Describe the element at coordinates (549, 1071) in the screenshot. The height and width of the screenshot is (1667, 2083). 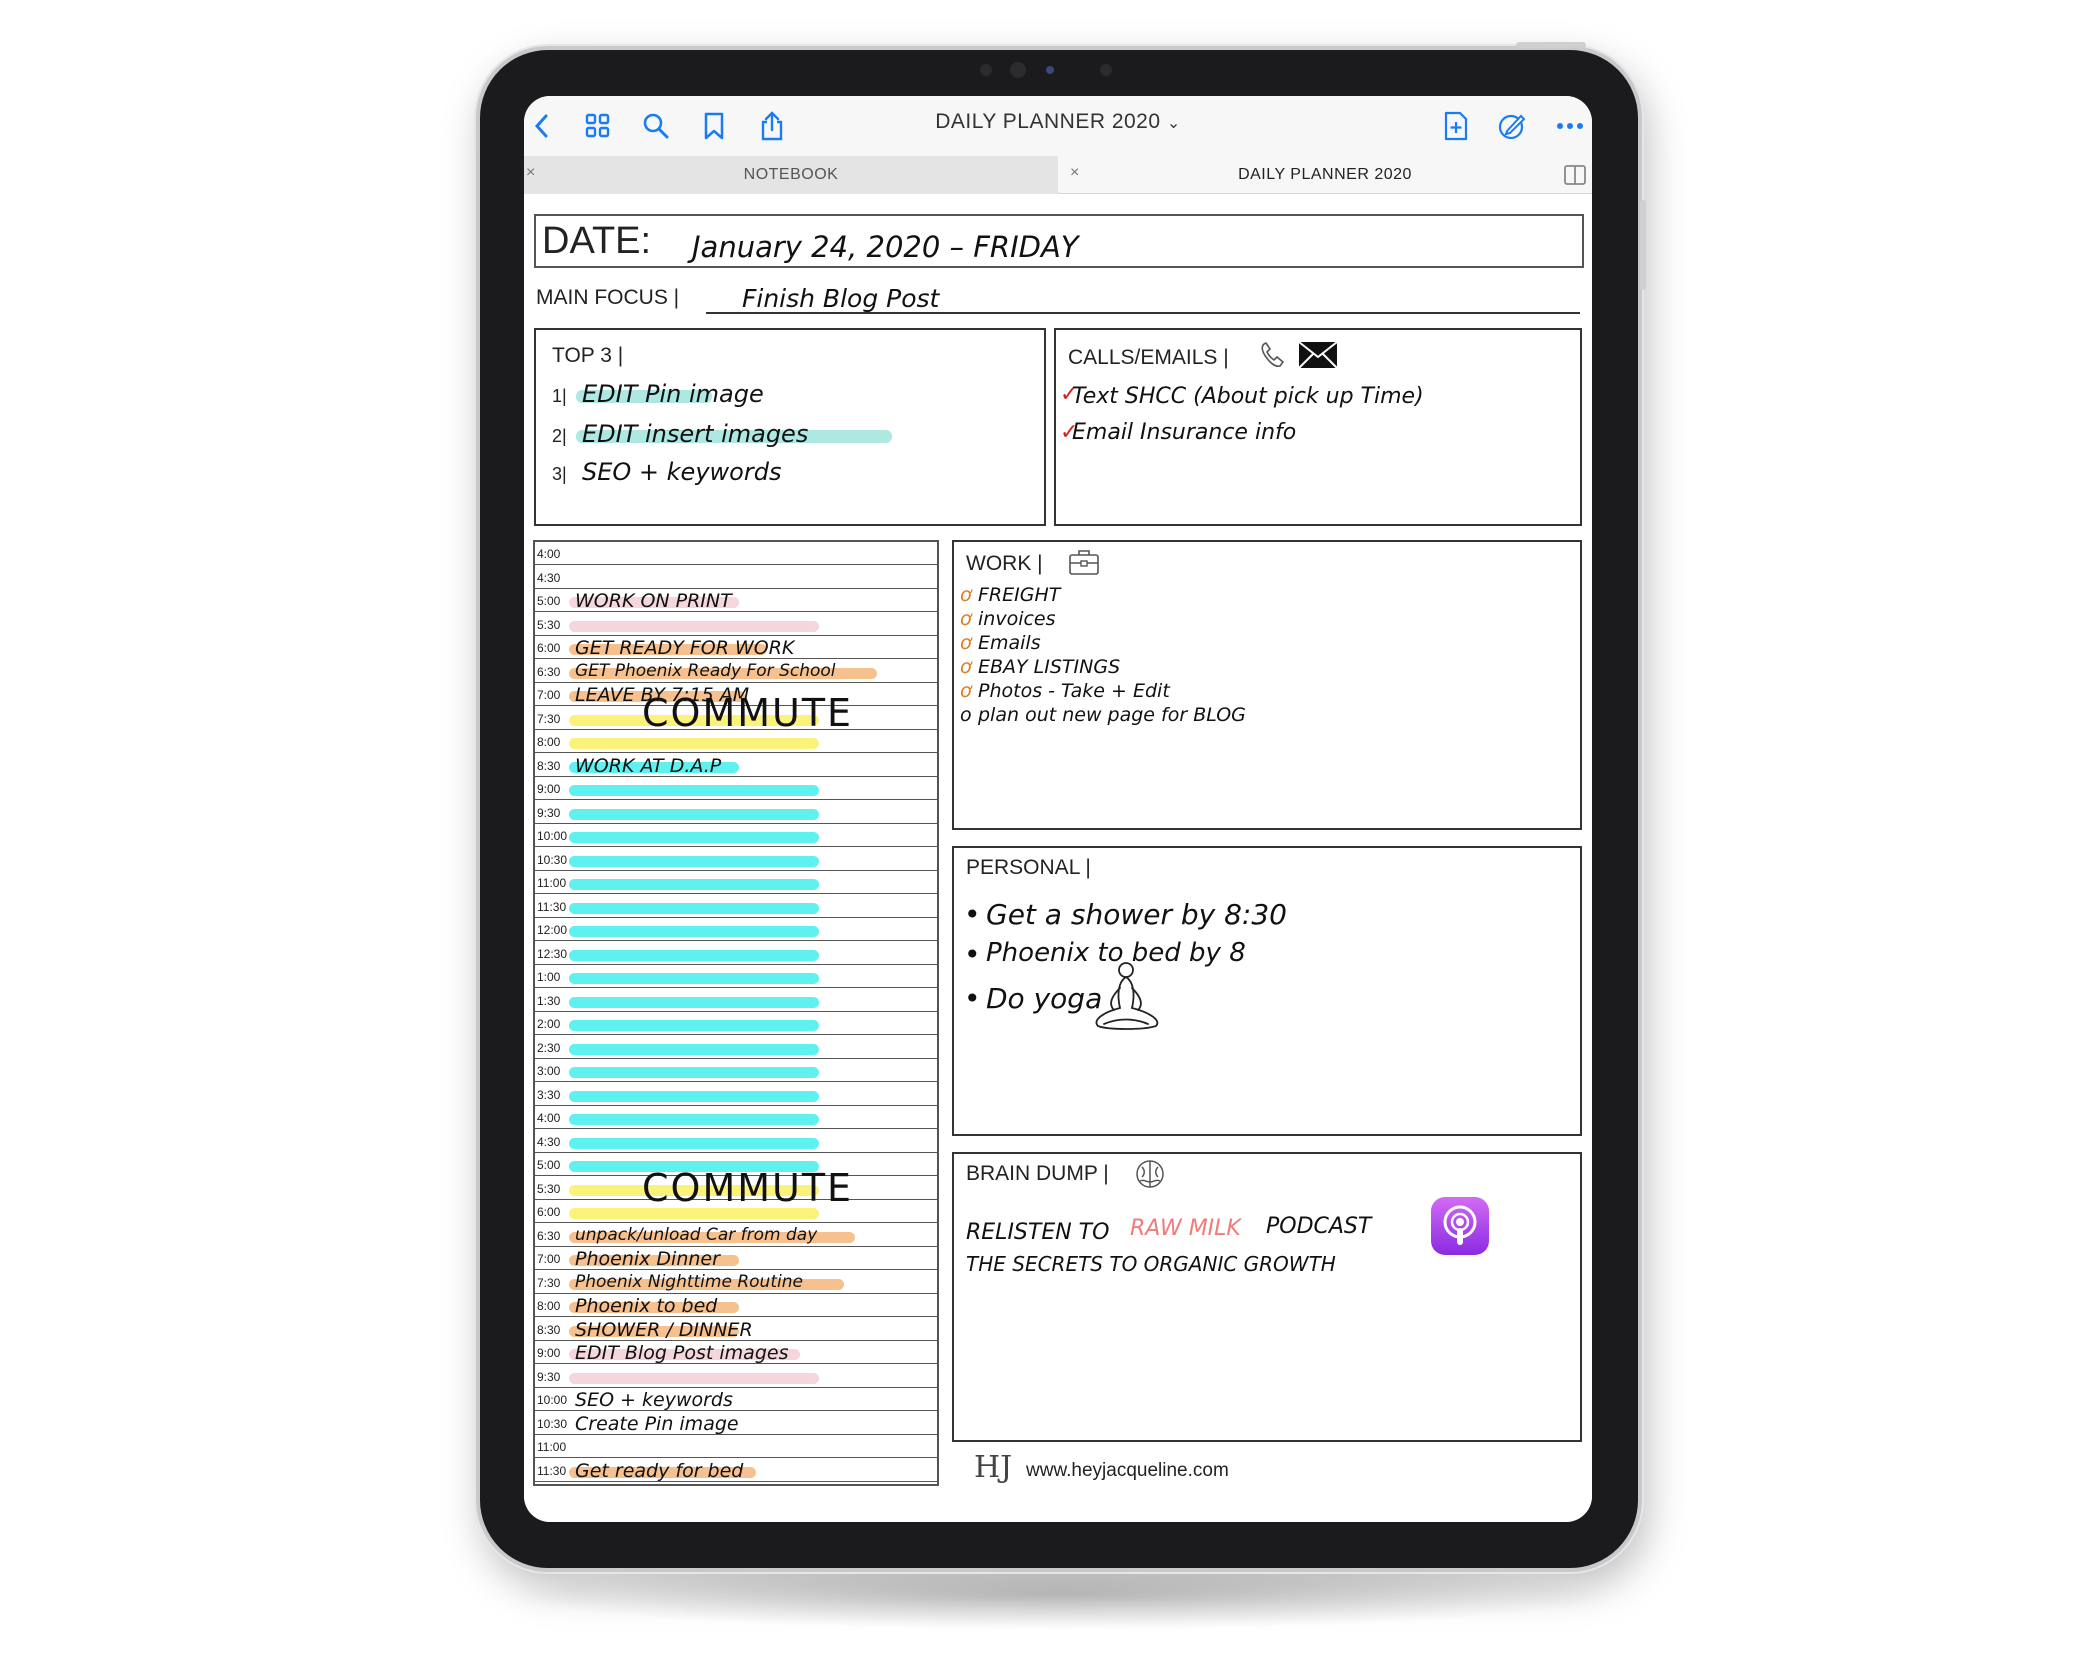
I see `time-label: 3:00` at that location.